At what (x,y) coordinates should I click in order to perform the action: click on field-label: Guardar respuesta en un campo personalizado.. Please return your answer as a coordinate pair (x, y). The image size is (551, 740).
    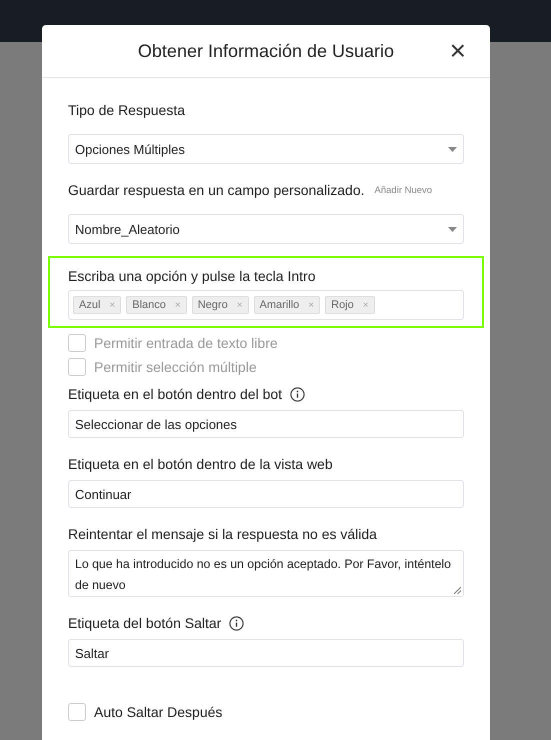
    Looking at the image, I should click on (216, 190).